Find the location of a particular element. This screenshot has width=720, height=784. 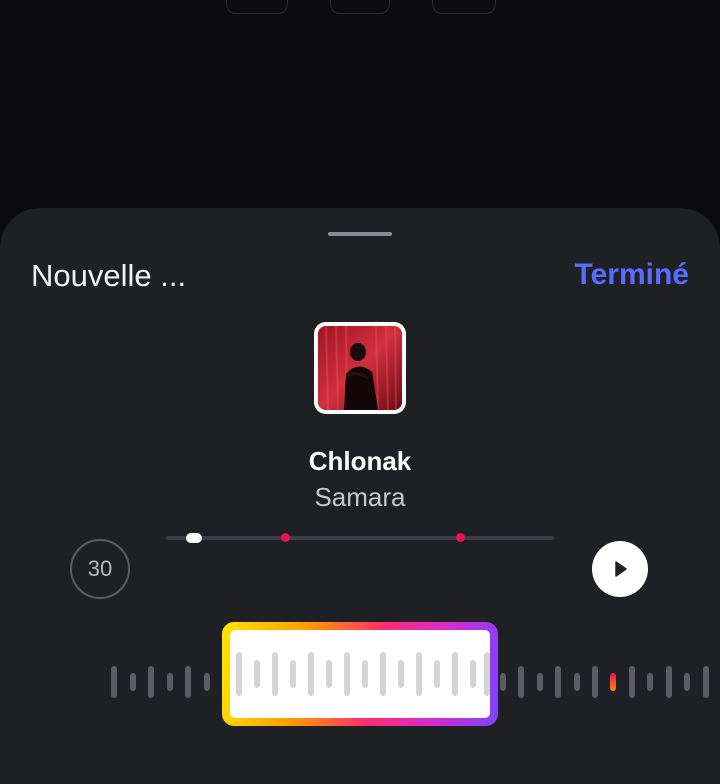

song-timeline is located at coordinates (360, 538).